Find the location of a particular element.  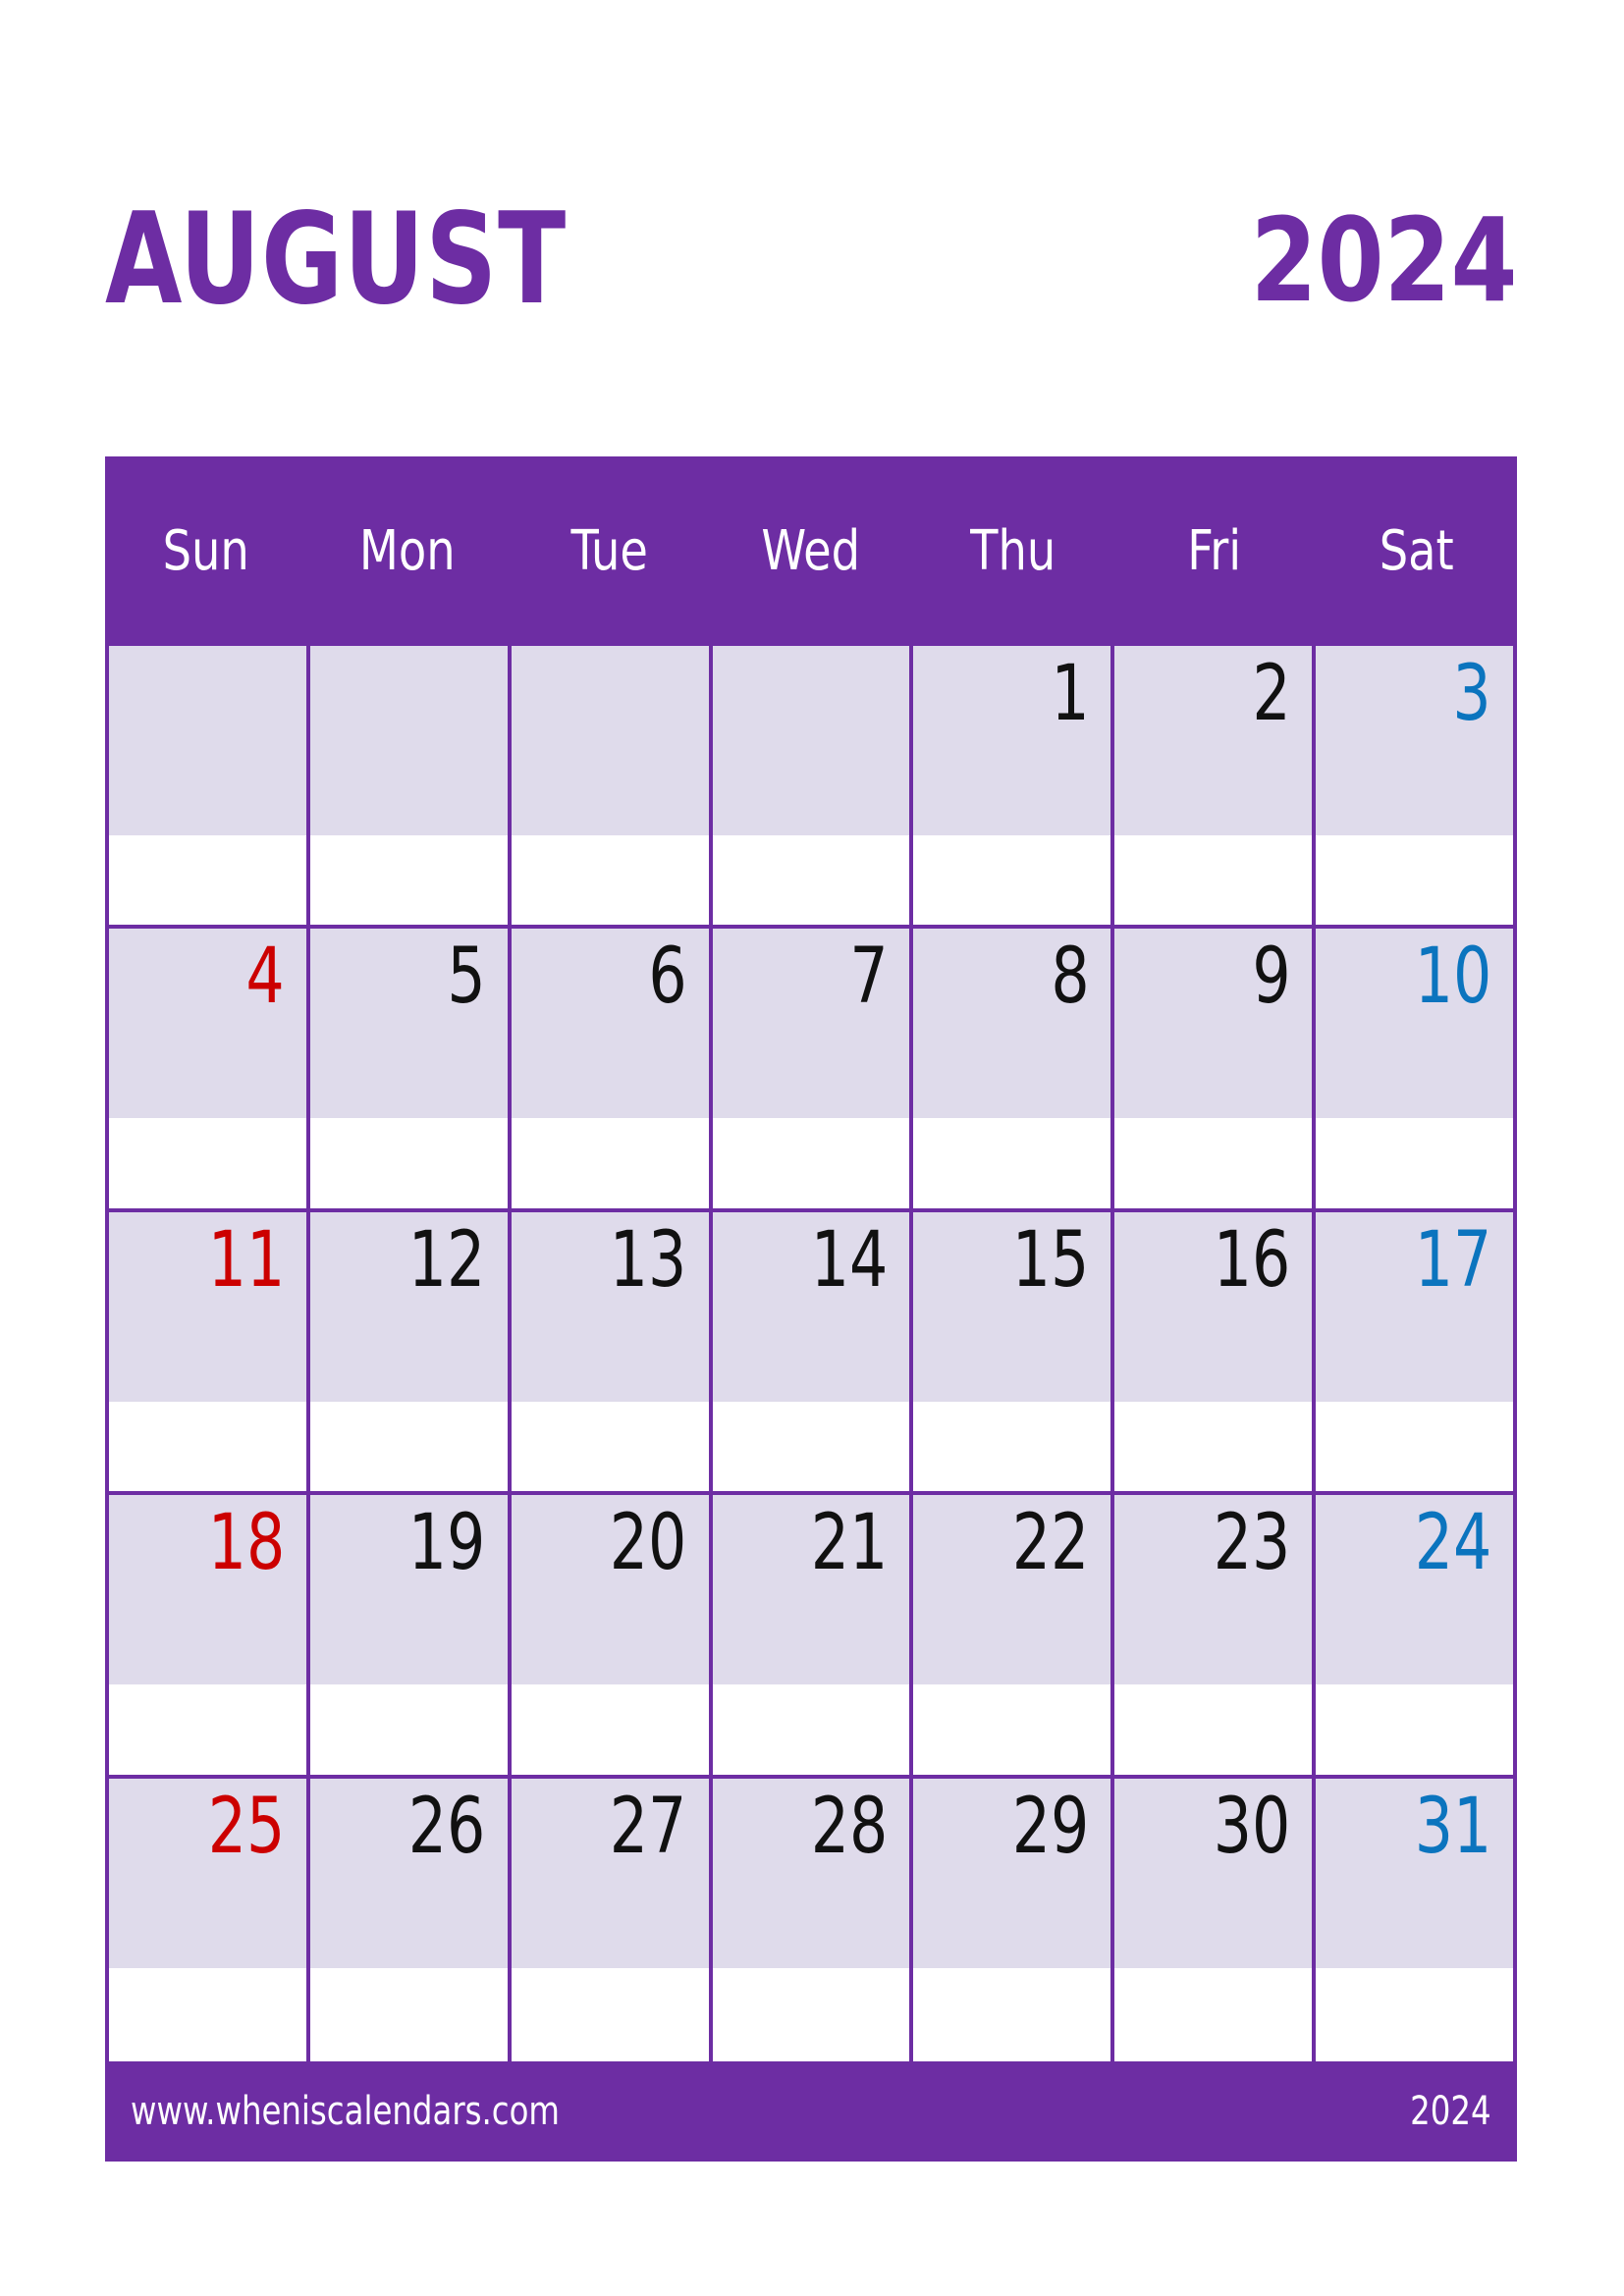

day-number-area: 8 is located at coordinates (1012, 1024).